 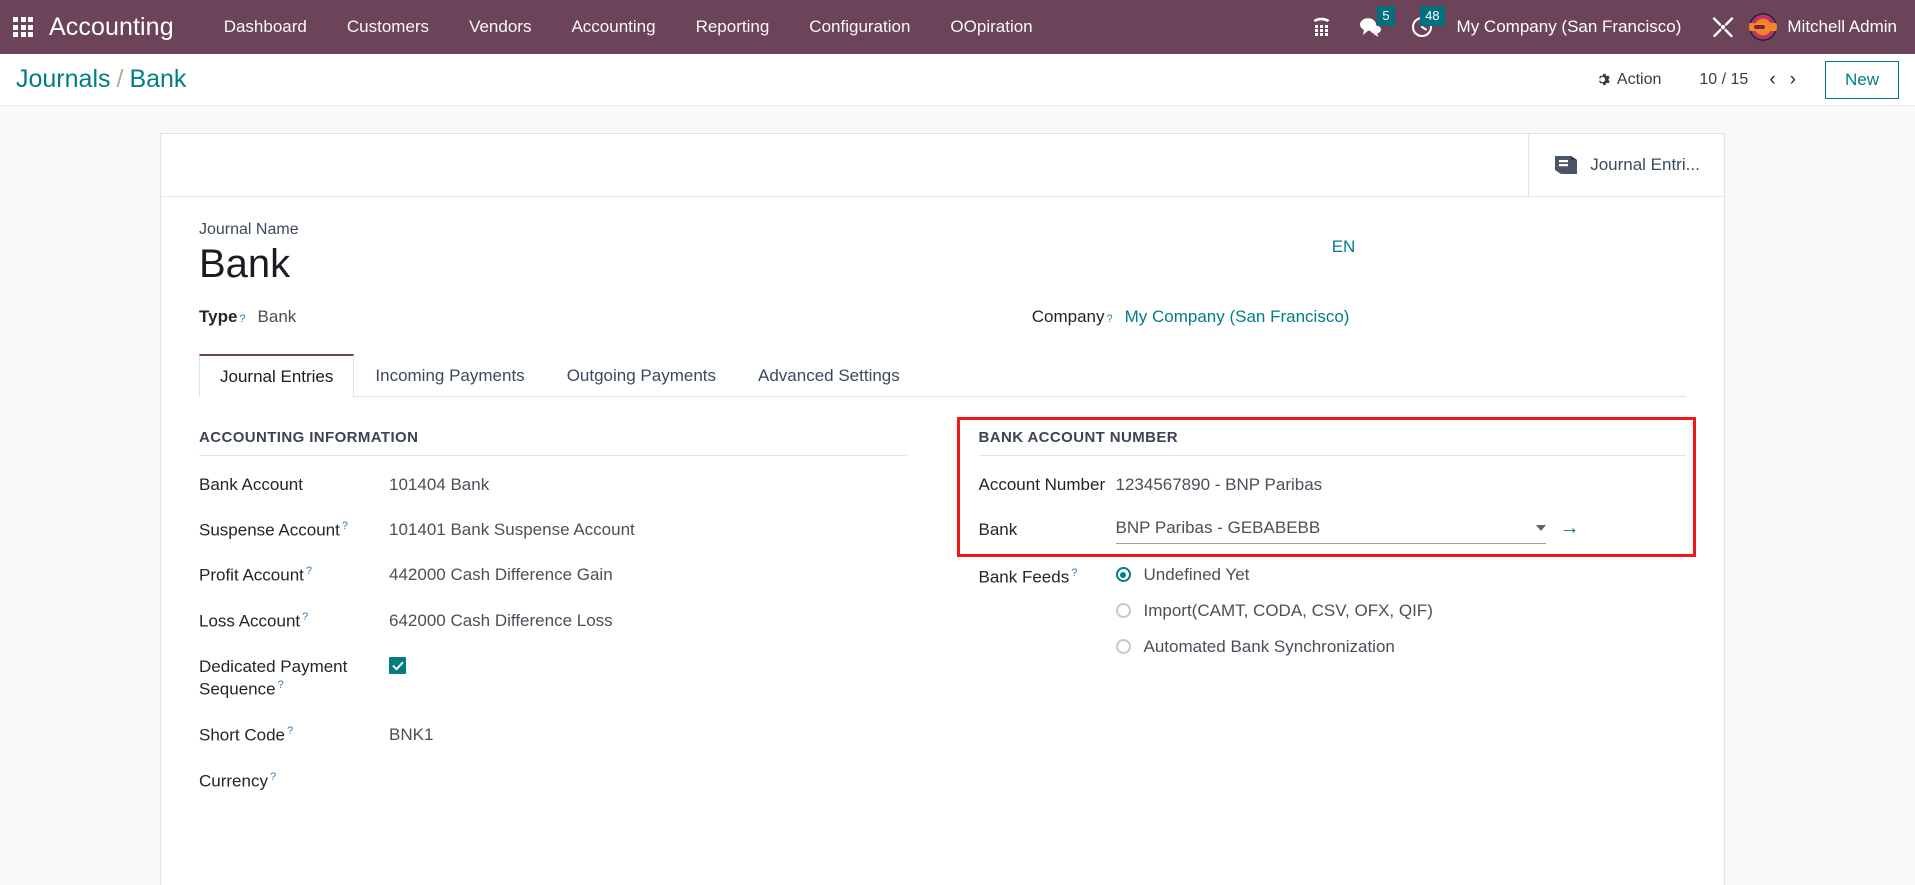 What do you see at coordinates (290, 731) in the screenshot?
I see `short-code-help-icon: ?` at bounding box center [290, 731].